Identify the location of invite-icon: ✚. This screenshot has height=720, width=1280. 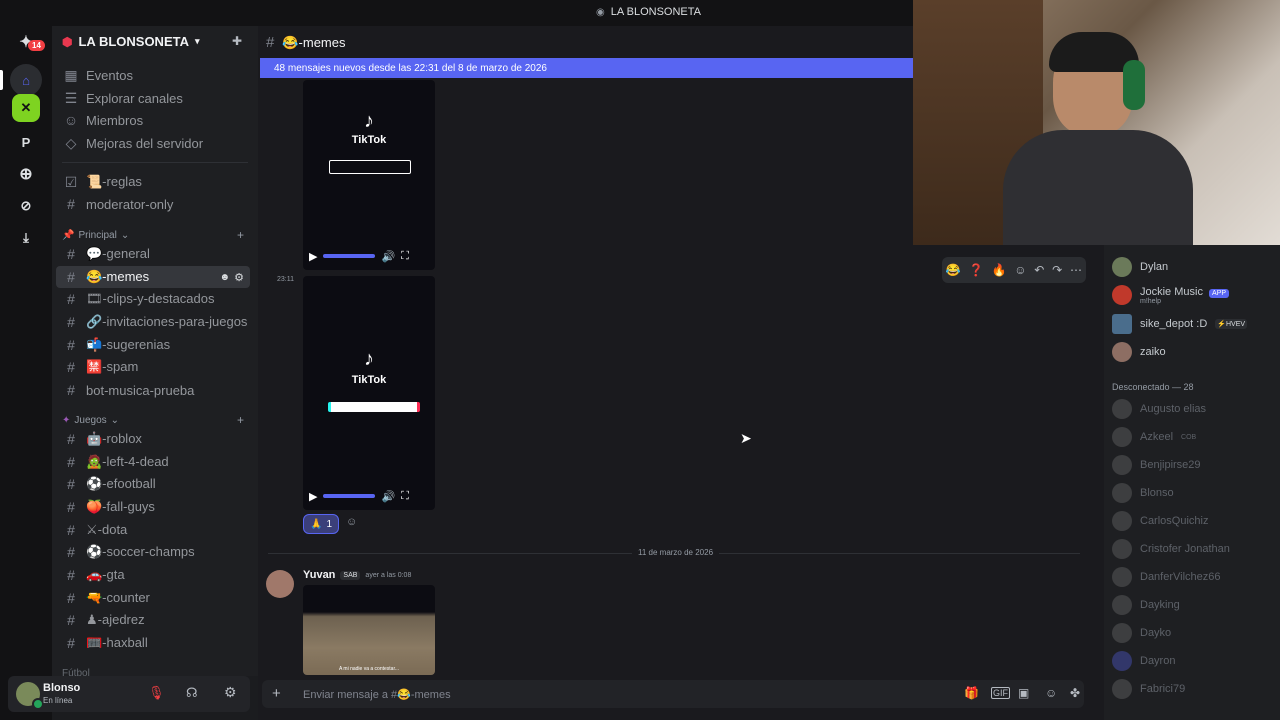
(237, 41).